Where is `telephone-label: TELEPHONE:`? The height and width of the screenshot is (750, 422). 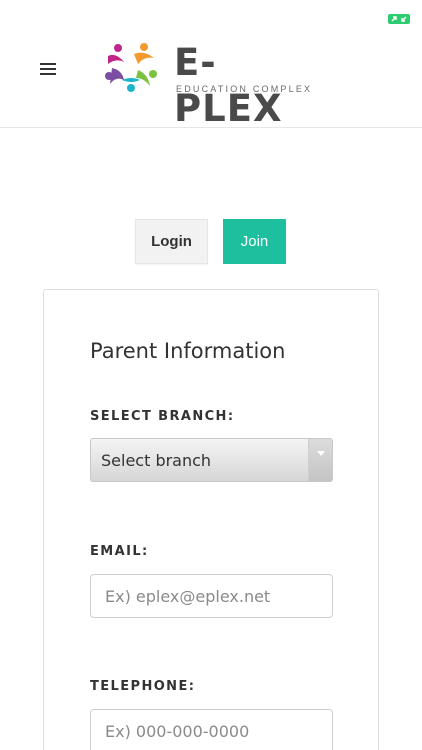
telephone-label: TELEPHONE: is located at coordinates (143, 686).